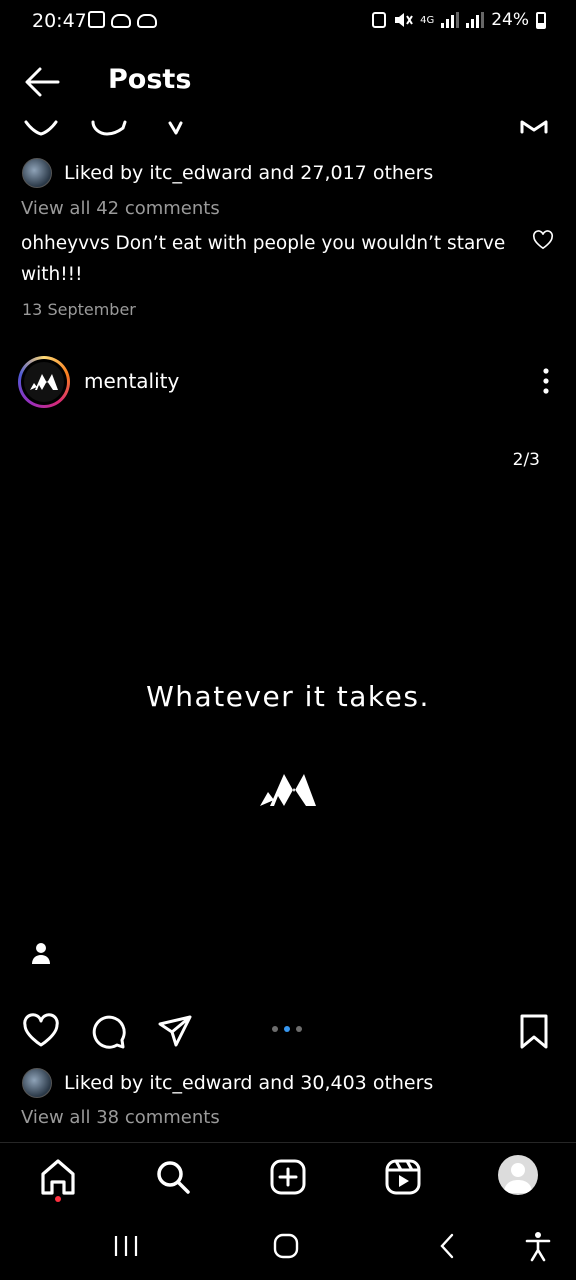 Image resolution: width=576 pixels, height=1280 pixels. What do you see at coordinates (150, 79) in the screenshot?
I see `page-title: Posts` at bounding box center [150, 79].